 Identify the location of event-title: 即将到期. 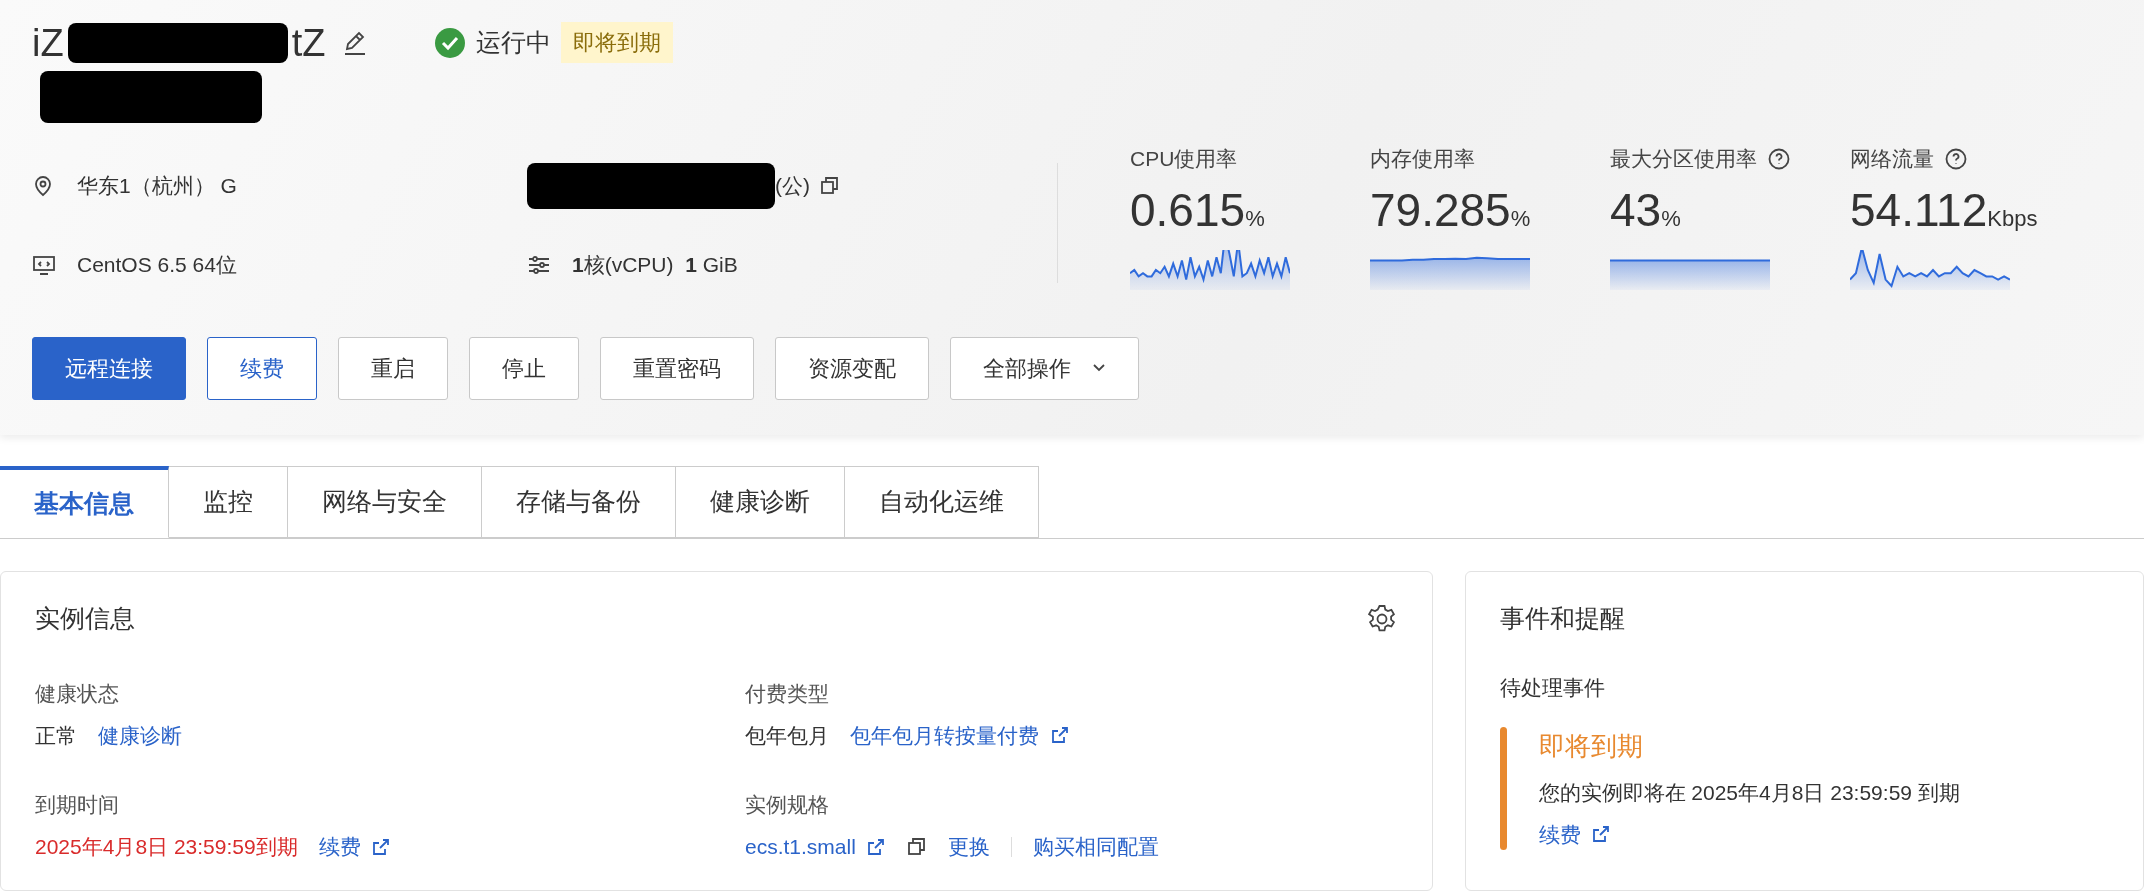
(1591, 746).